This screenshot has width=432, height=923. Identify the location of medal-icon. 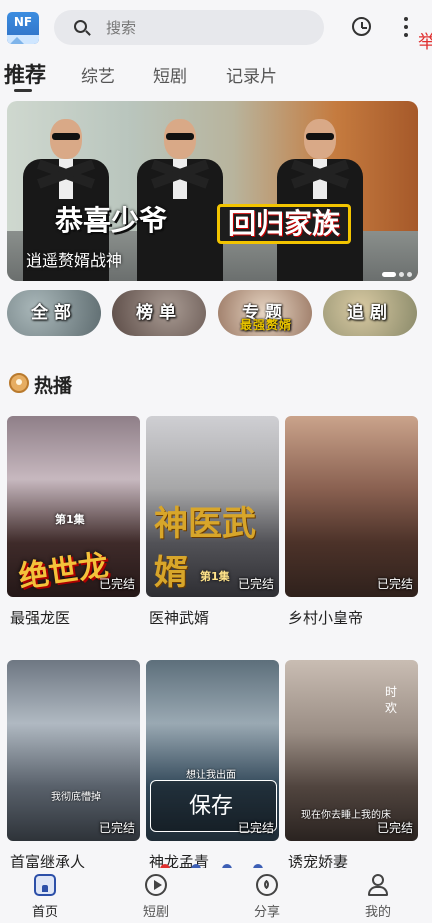
(19, 383).